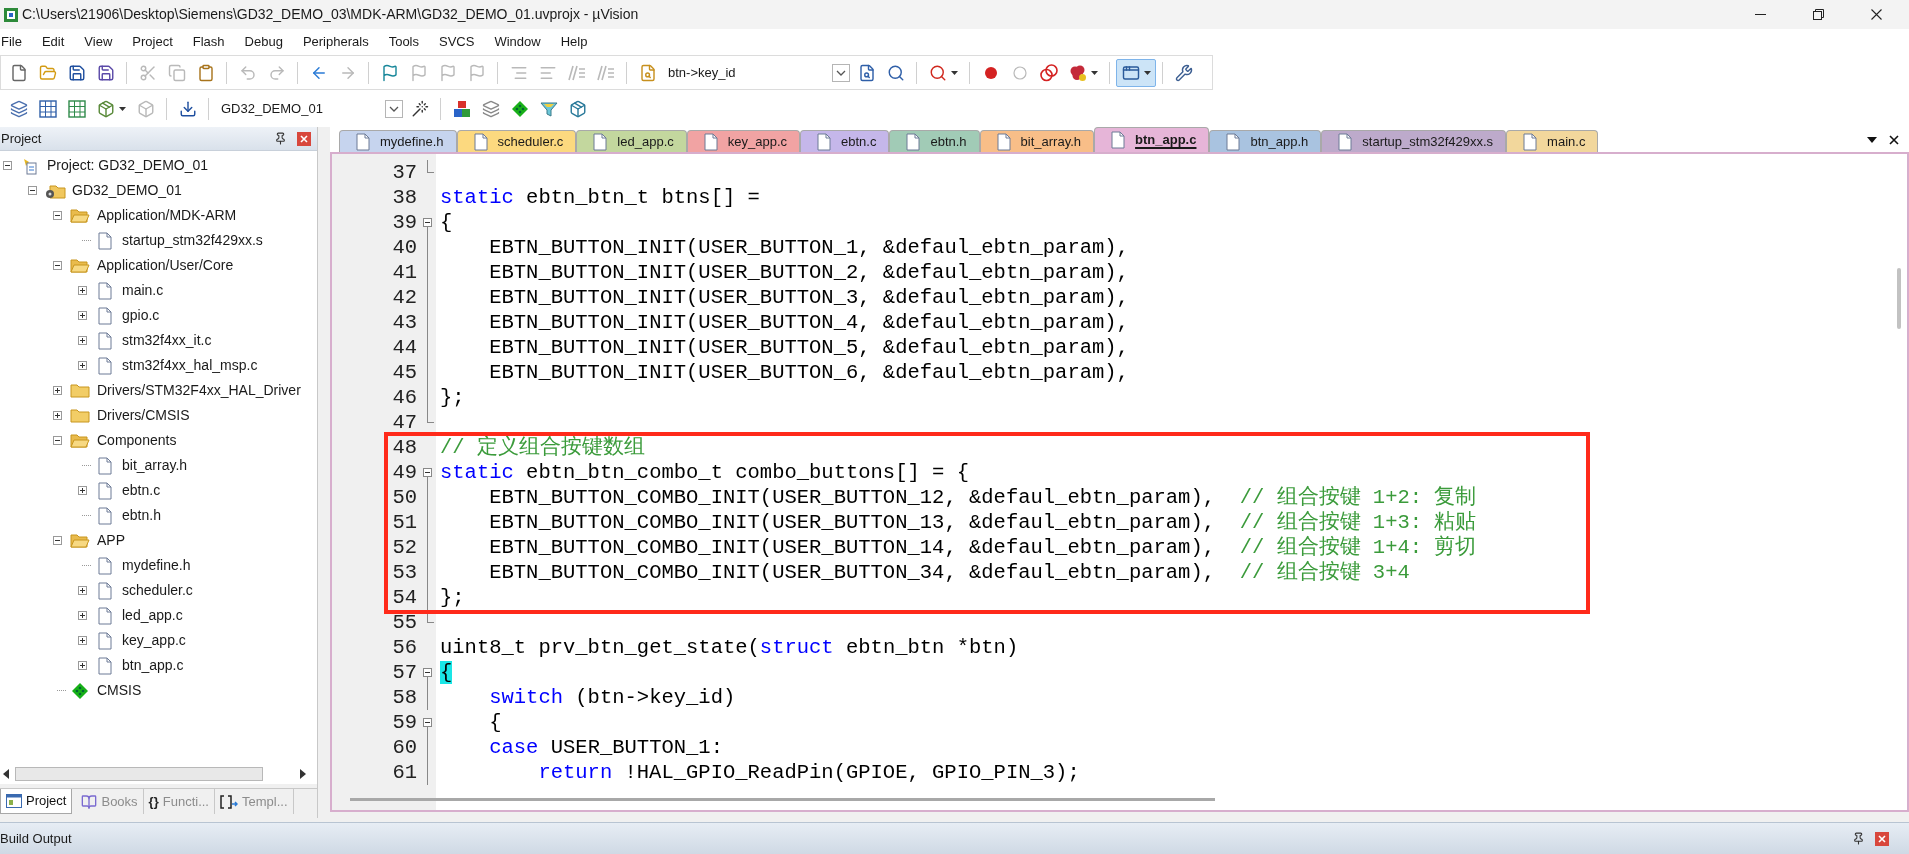  I want to click on tree-item: led_app.c, so click(152, 615).